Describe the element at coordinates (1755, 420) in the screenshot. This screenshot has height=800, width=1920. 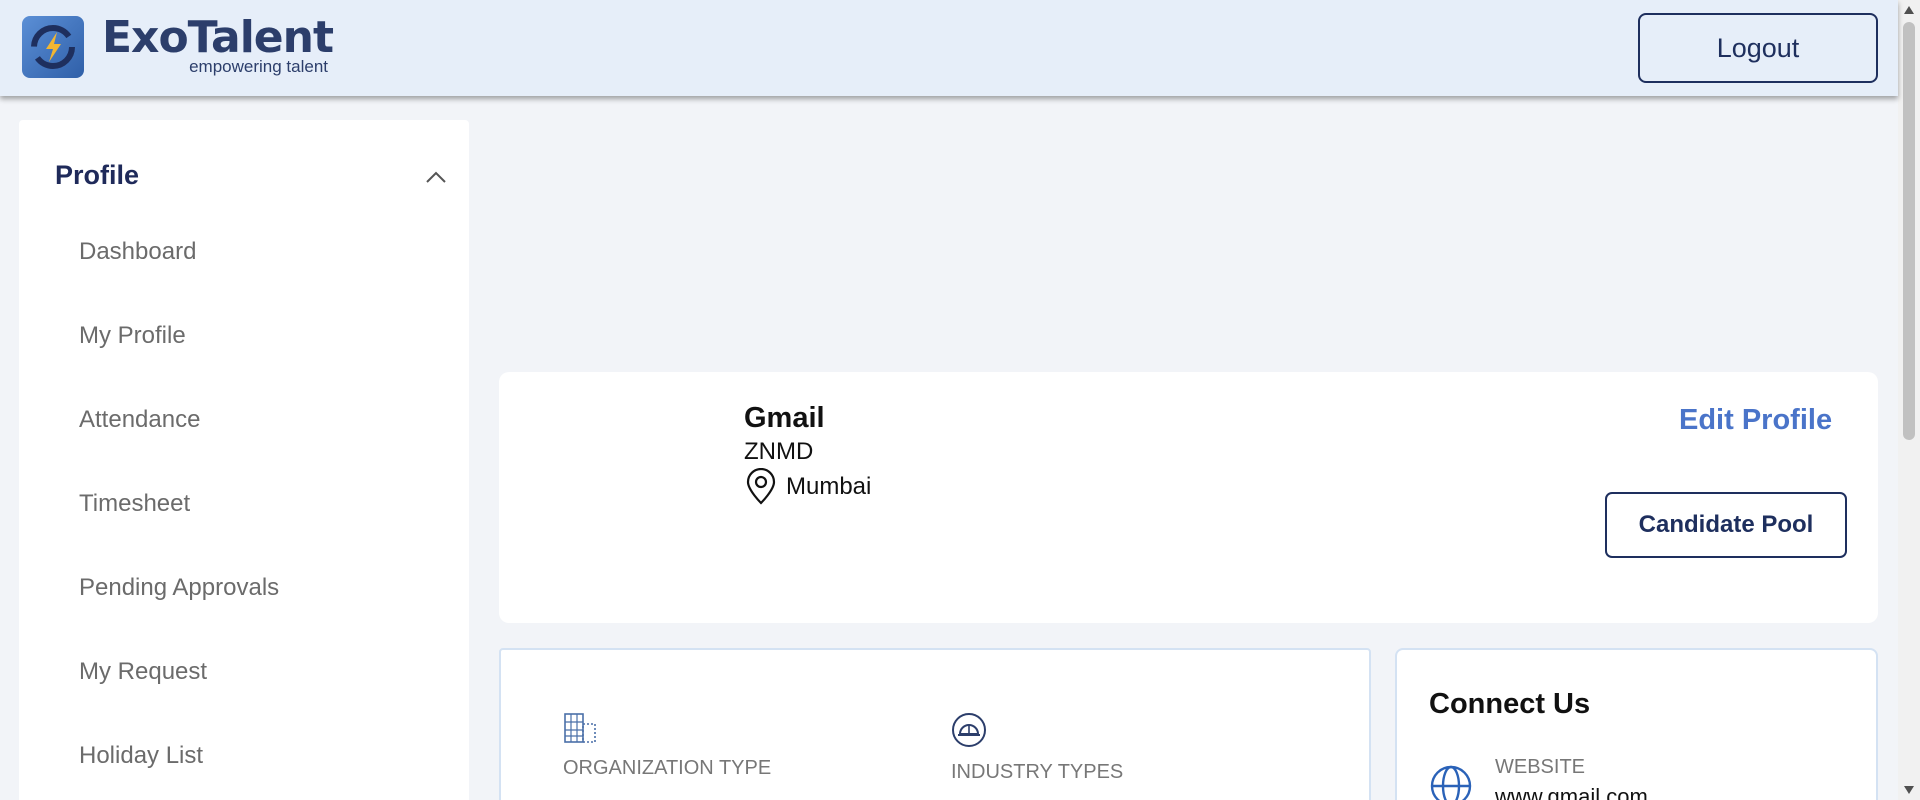
I see `edit-profile-link: Edit Profile` at that location.